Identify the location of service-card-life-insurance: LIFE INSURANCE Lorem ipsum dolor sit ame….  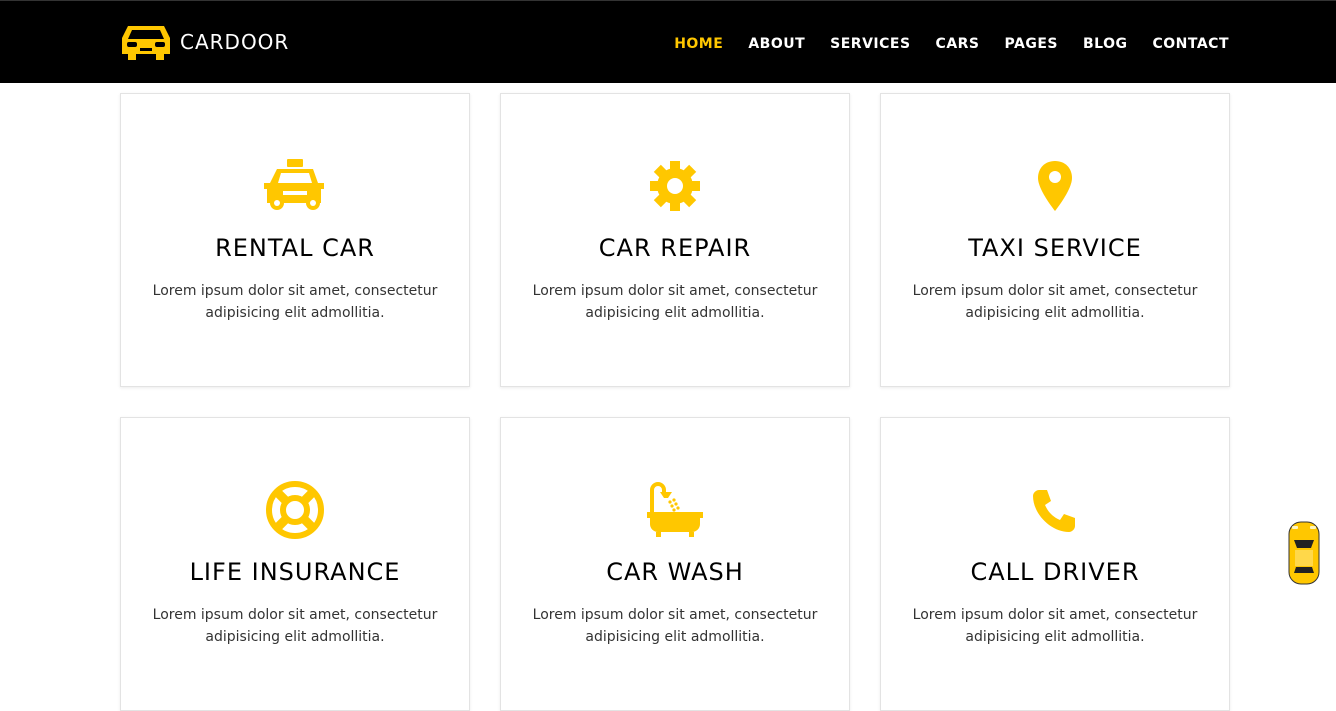
(295, 564).